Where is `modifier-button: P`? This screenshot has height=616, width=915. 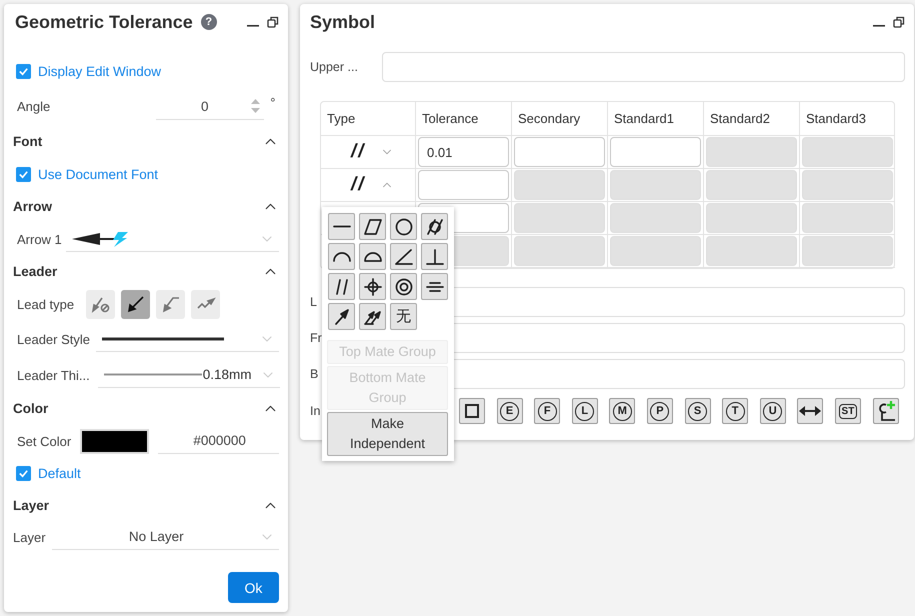
modifier-button: P is located at coordinates (659, 411).